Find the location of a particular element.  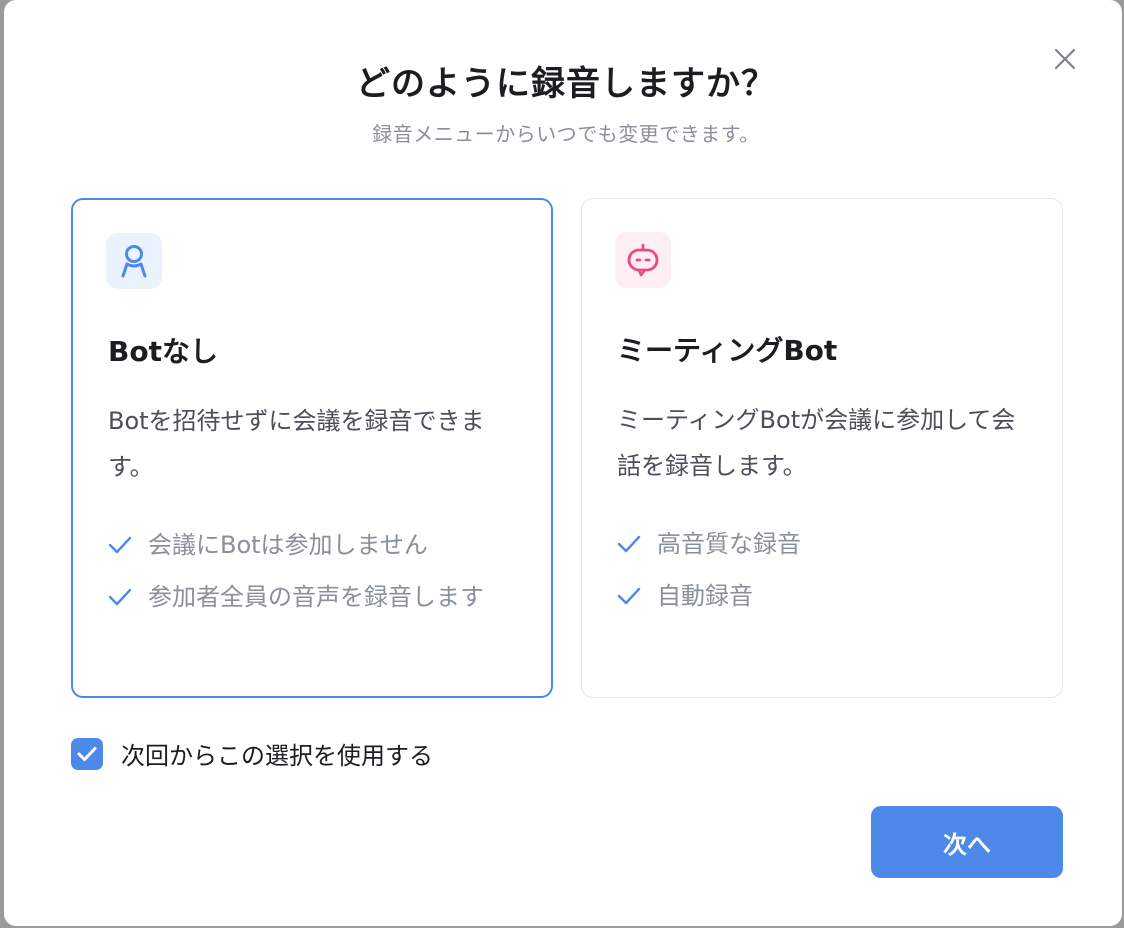

option-description: ミーティングBotが会議に参加して会話を録音します。 is located at coordinates (816, 443).